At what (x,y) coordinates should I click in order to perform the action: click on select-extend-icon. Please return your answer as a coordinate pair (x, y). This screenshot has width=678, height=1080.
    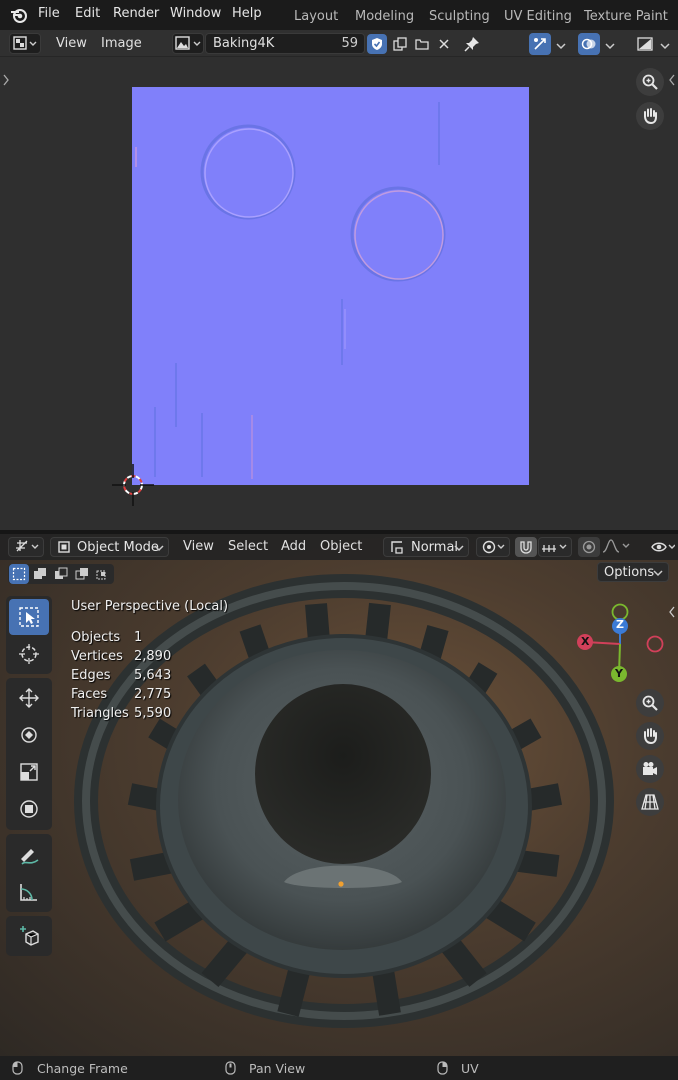
    Looking at the image, I should click on (40, 573).